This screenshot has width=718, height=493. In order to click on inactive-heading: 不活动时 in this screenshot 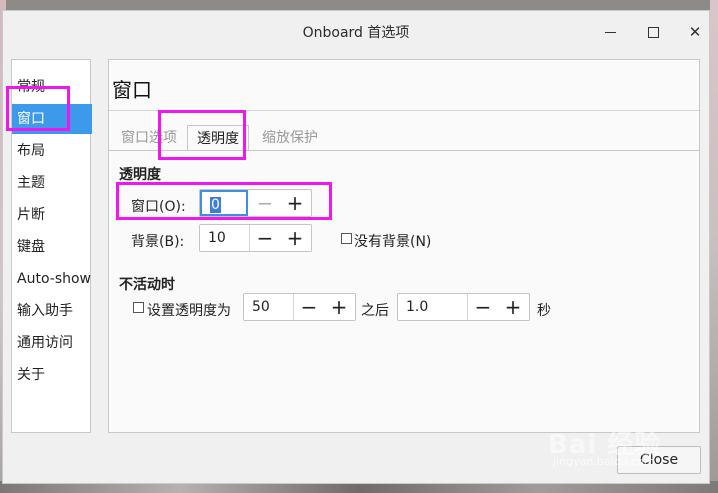, I will do `click(147, 285)`.